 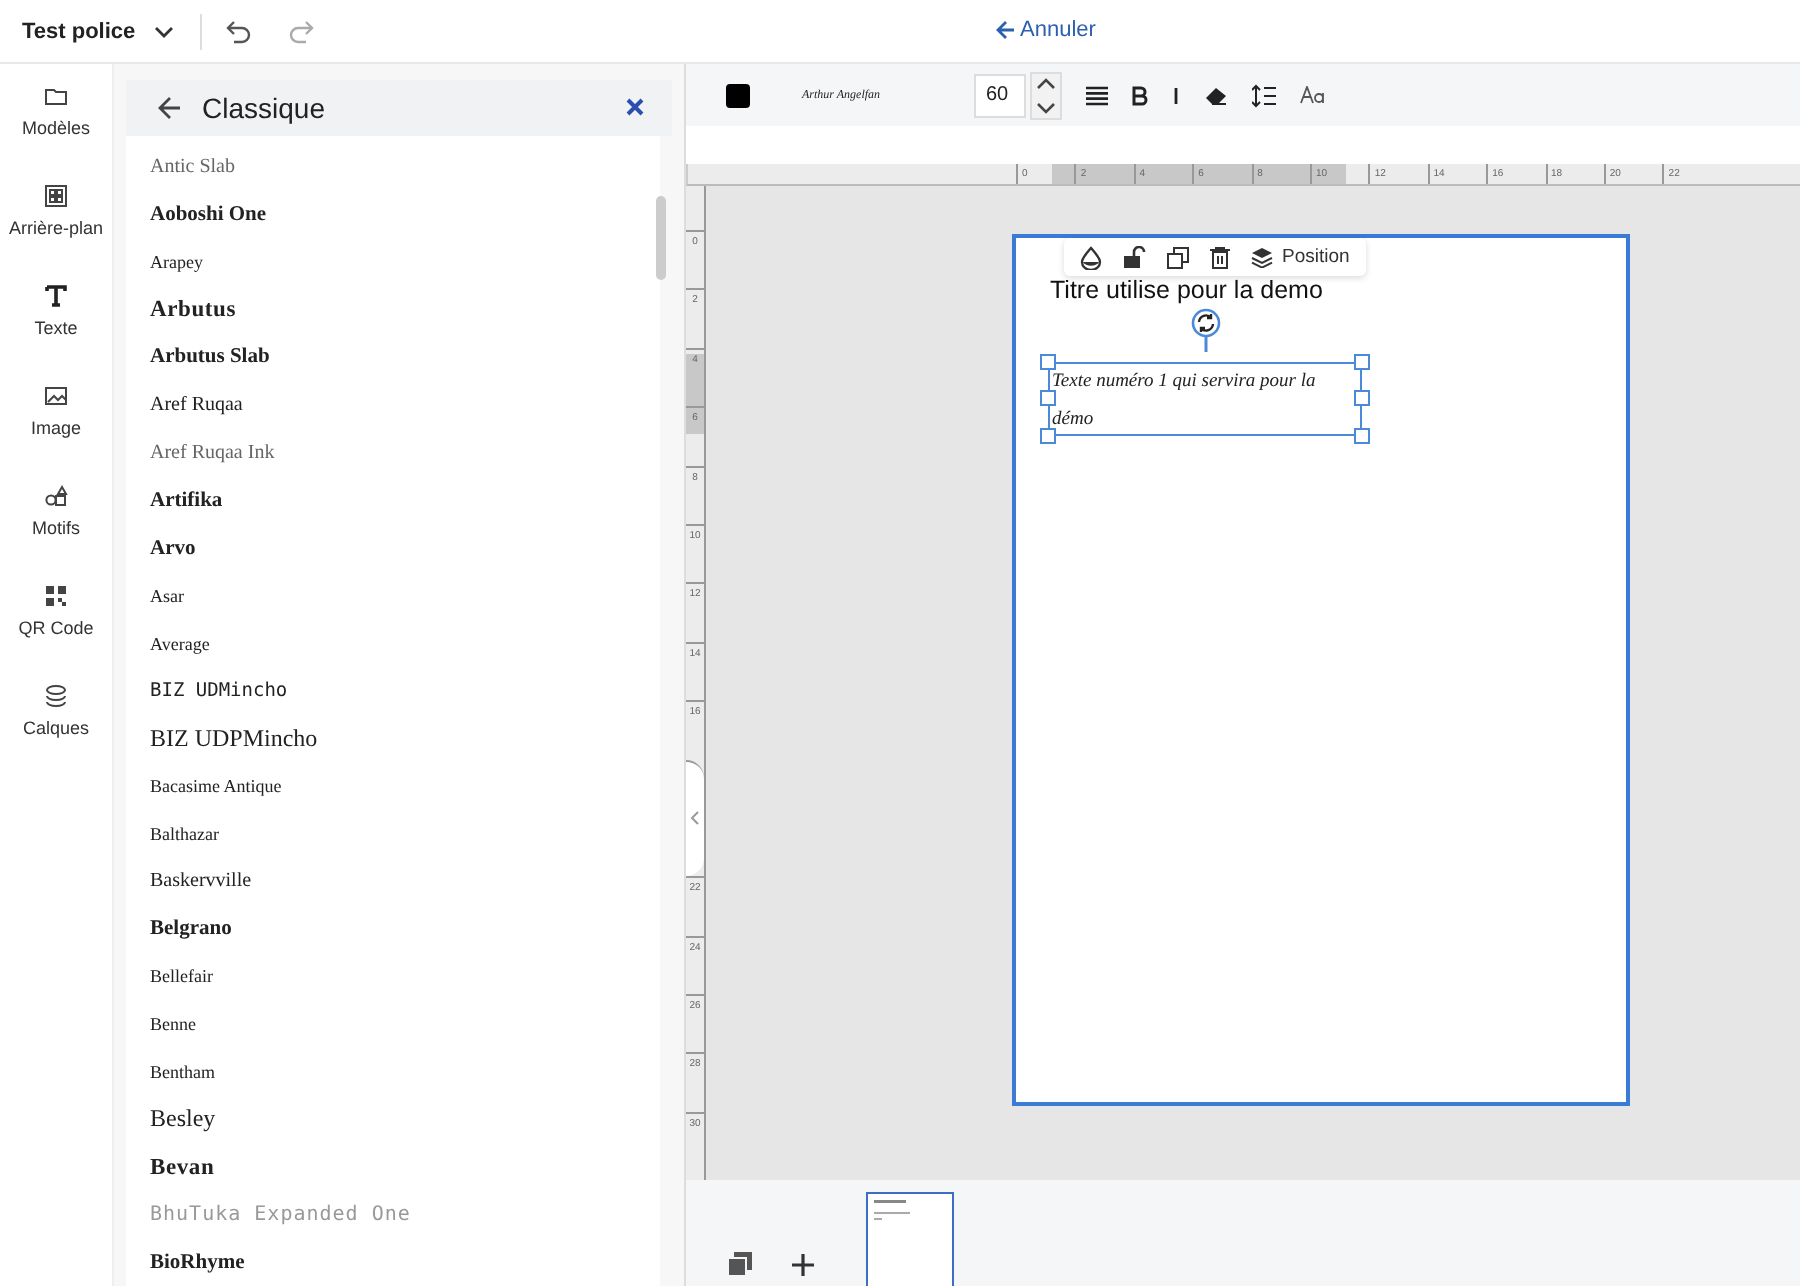 What do you see at coordinates (1220, 257) in the screenshot?
I see `delete-icon` at bounding box center [1220, 257].